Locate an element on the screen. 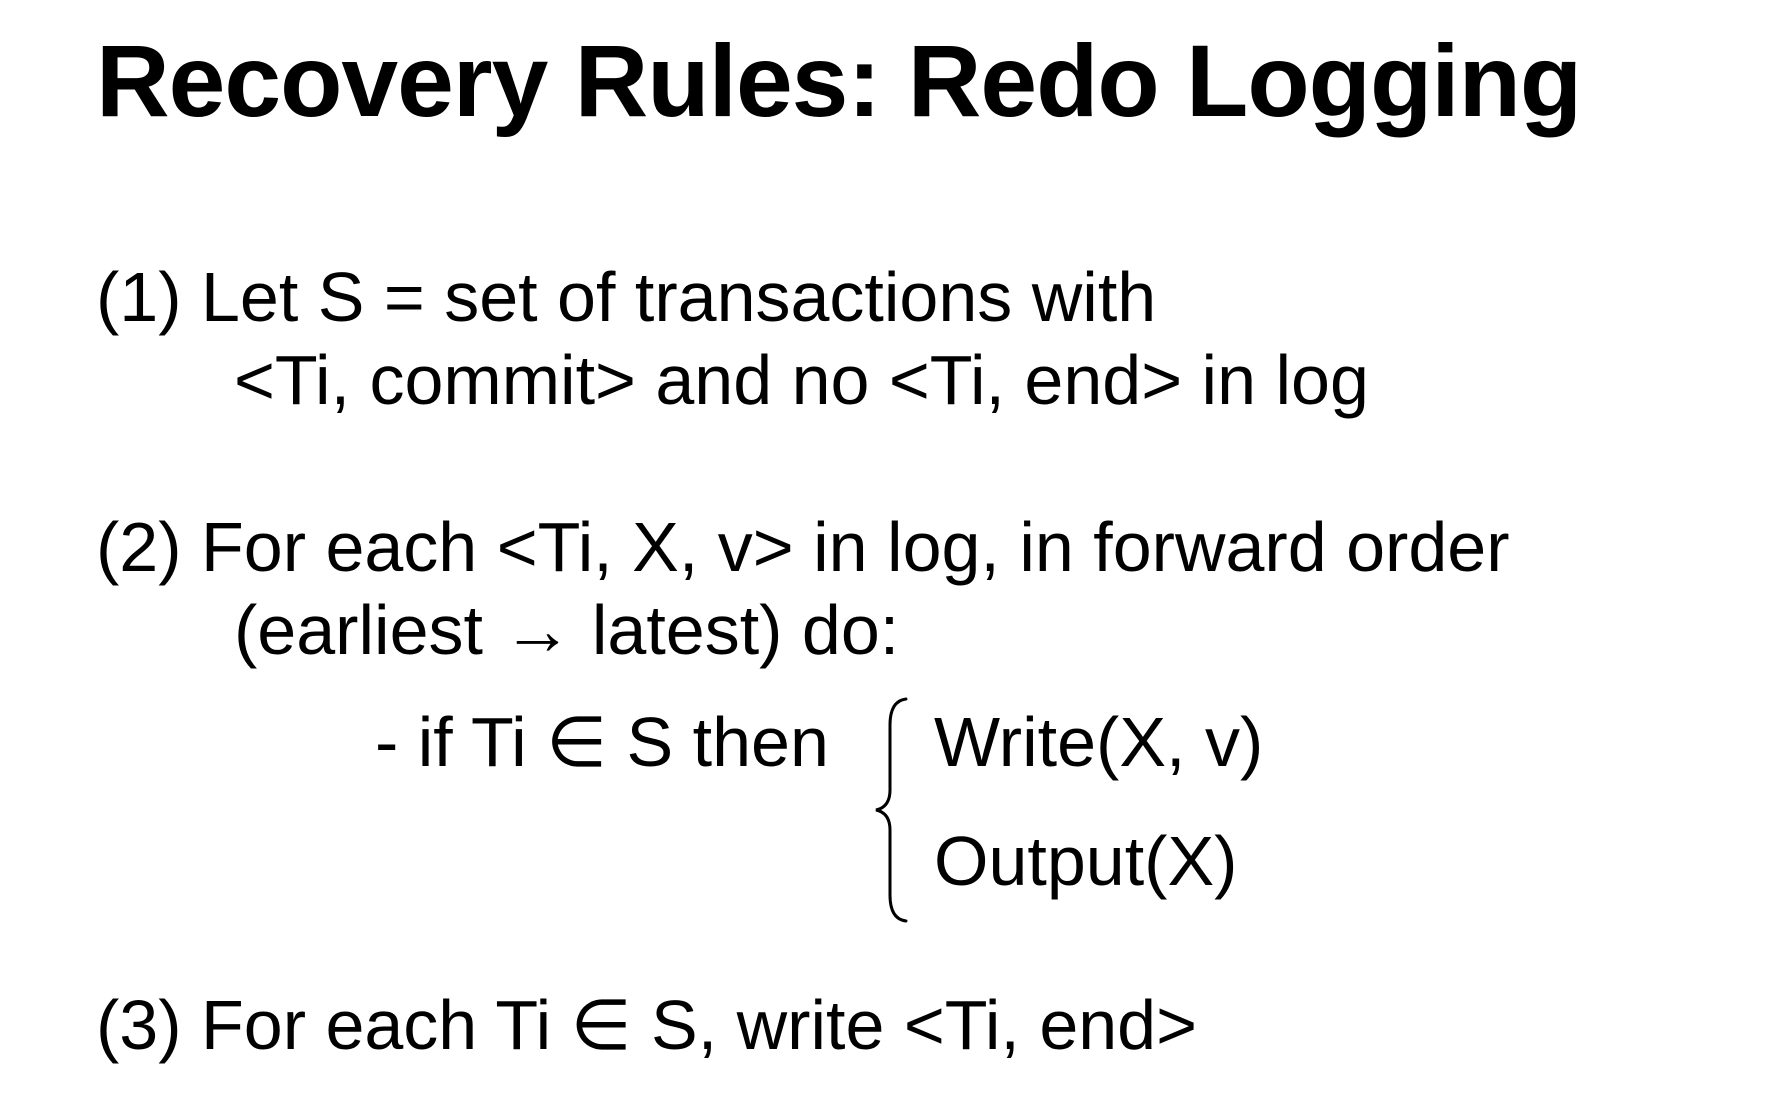 Image resolution: width=1778 pixels, height=1100 pixels. rule-3-line-1: (3) For each Ti ∈ S, write <Ti, end> is located at coordinates (646, 1025).